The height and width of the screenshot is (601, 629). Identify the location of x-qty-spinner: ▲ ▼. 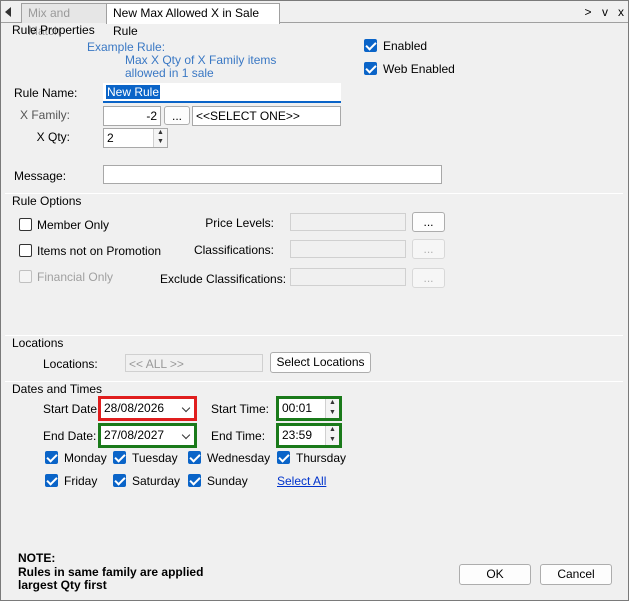
(160, 138).